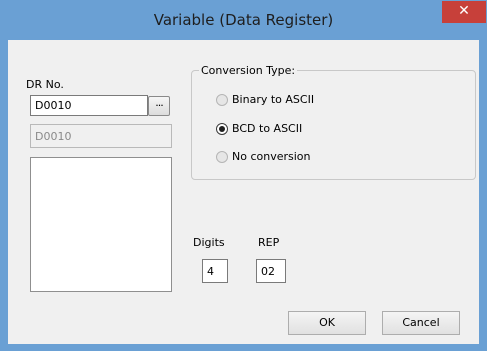 This screenshot has width=487, height=351. Describe the element at coordinates (421, 323) in the screenshot. I see `cancel-button: Cancel` at that location.